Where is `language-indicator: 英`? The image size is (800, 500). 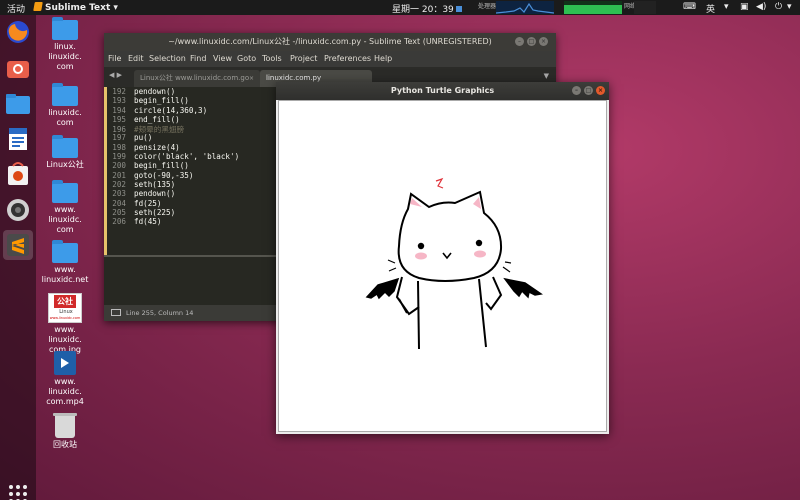
language-indicator: 英 is located at coordinates (710, 8).